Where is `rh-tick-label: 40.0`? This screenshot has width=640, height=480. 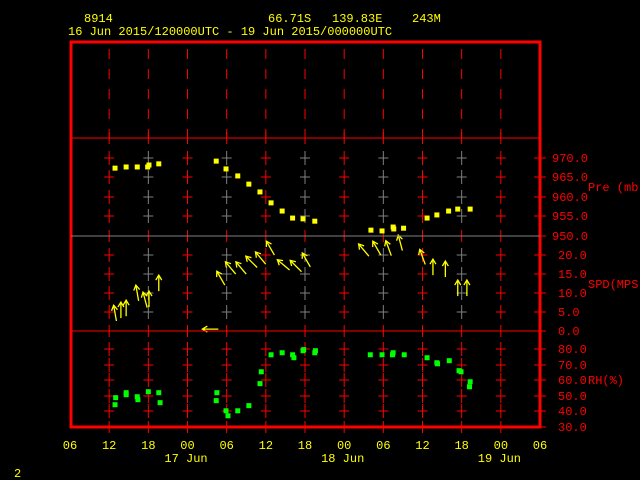
rh-tick-label: 40.0 is located at coordinates (572, 412).